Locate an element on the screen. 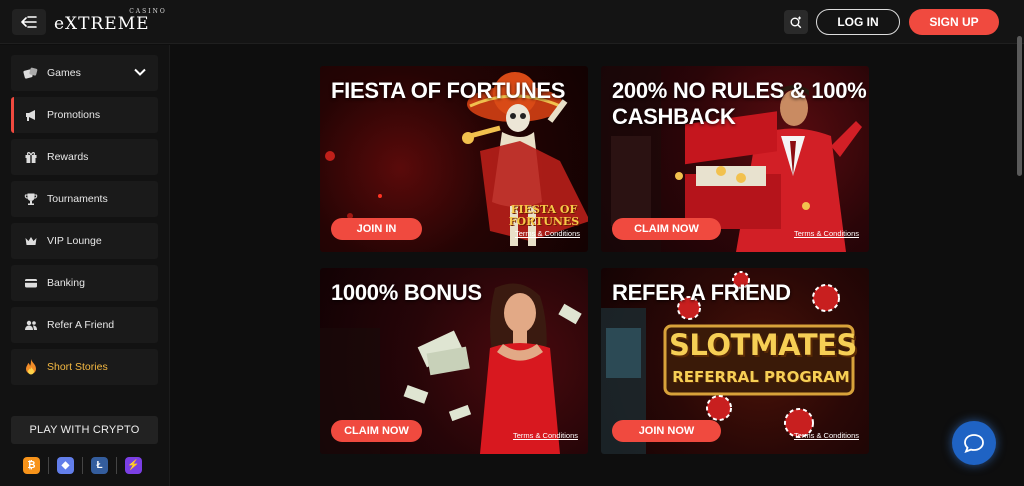 The image size is (1024, 486). sidebar-item-label: Rewards is located at coordinates (68, 157).